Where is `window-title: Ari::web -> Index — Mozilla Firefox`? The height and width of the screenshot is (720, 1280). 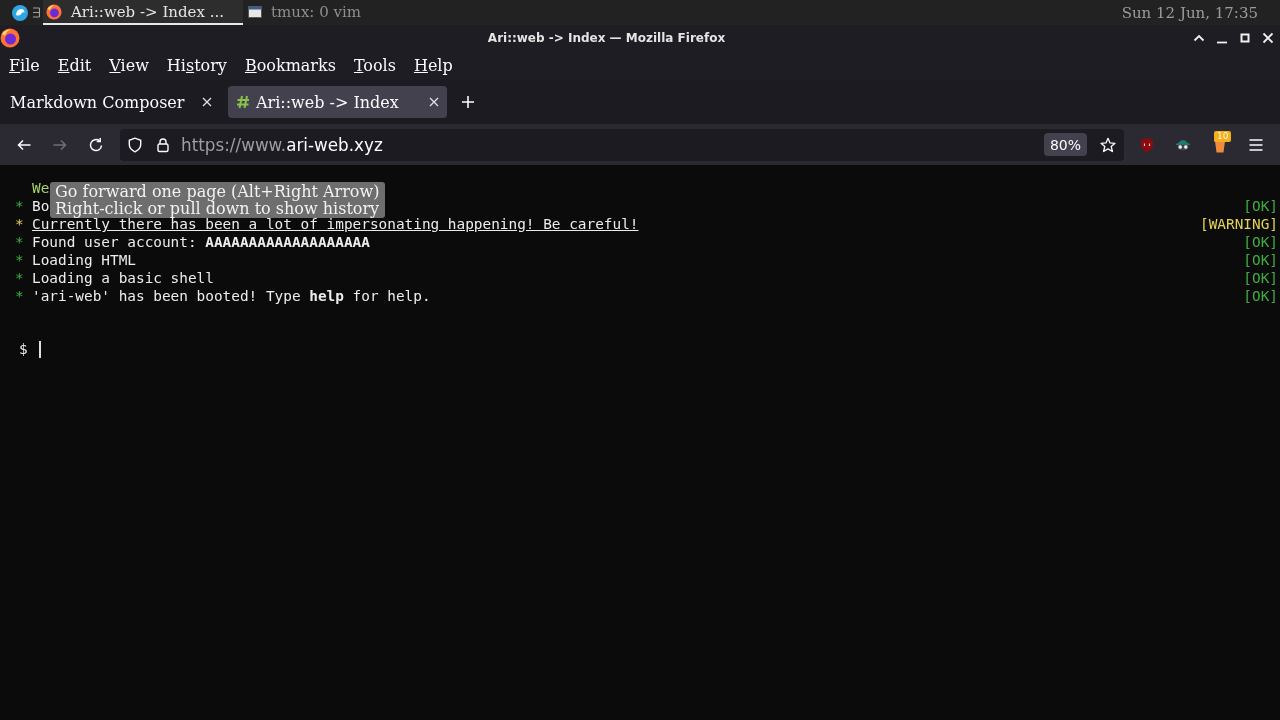
window-title: Ari::web -> Index — Mozilla Firefox is located at coordinates (606, 37).